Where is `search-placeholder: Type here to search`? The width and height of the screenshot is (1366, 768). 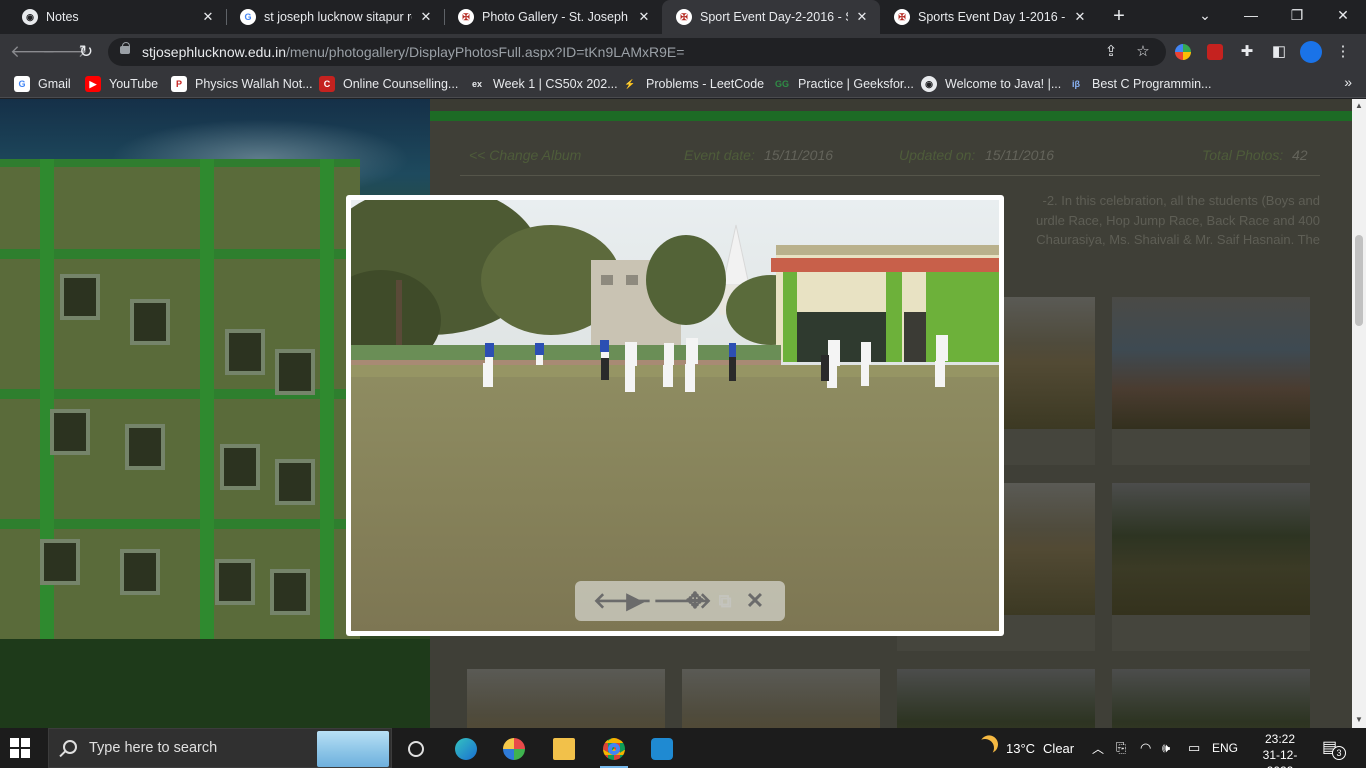
search-placeholder: Type here to search is located at coordinates (153, 748).